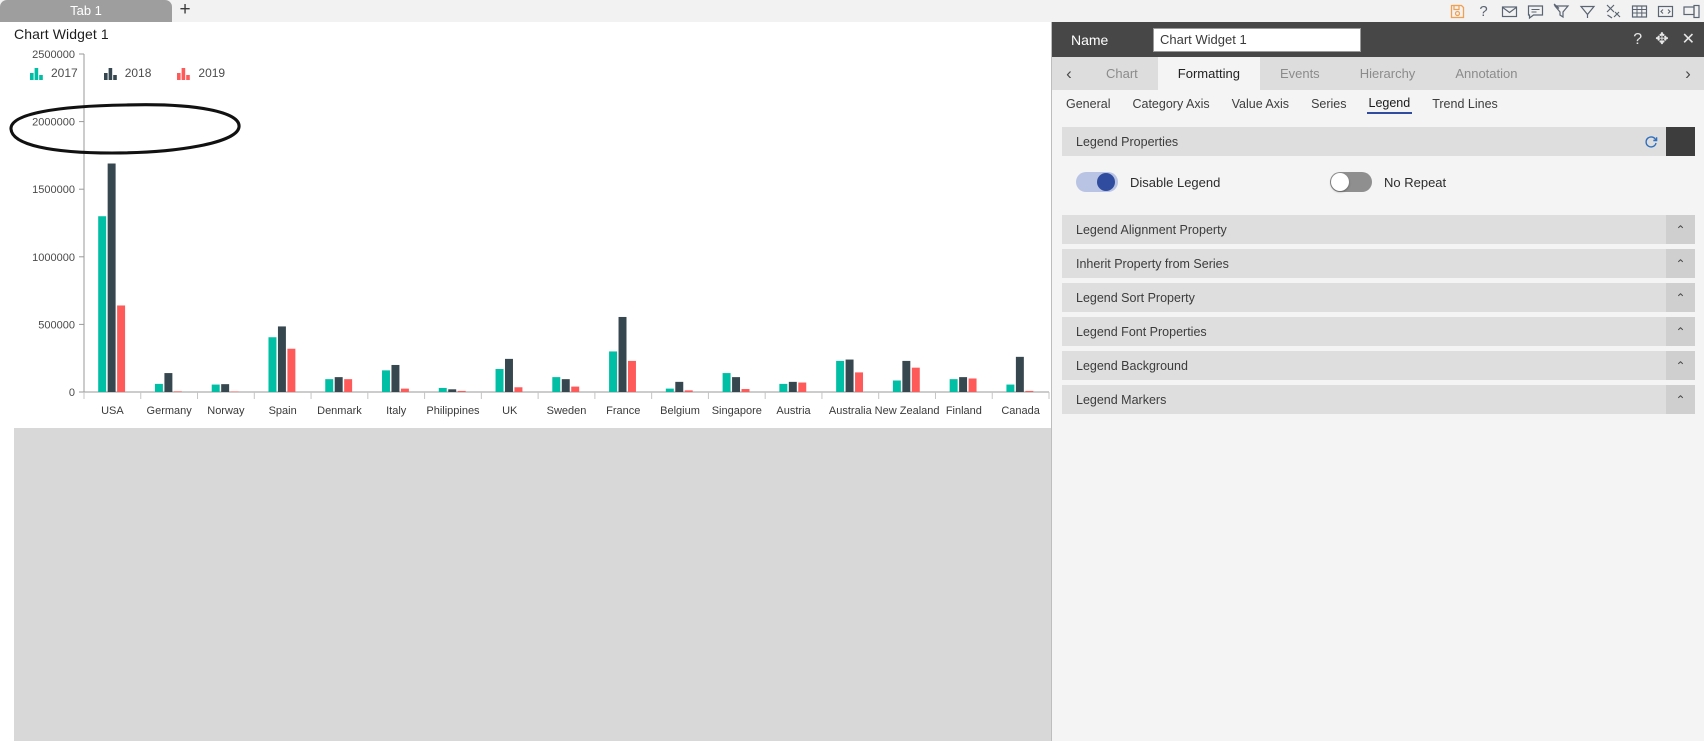 This screenshot has height=741, width=1704. I want to click on subtab-category-axis: Category Axis, so click(1170, 104).